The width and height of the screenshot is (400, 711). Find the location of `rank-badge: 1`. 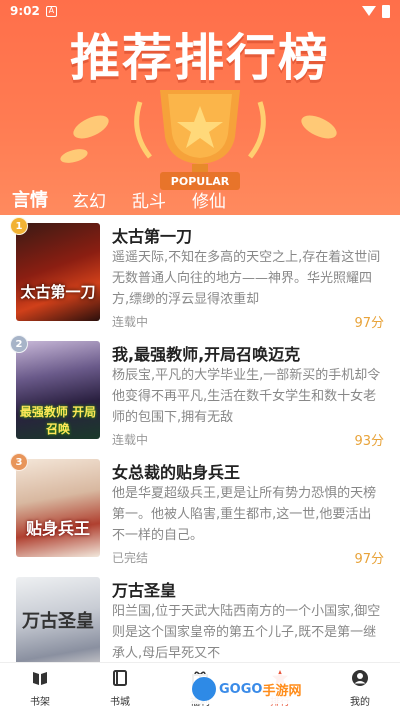

rank-badge: 1 is located at coordinates (19, 226).